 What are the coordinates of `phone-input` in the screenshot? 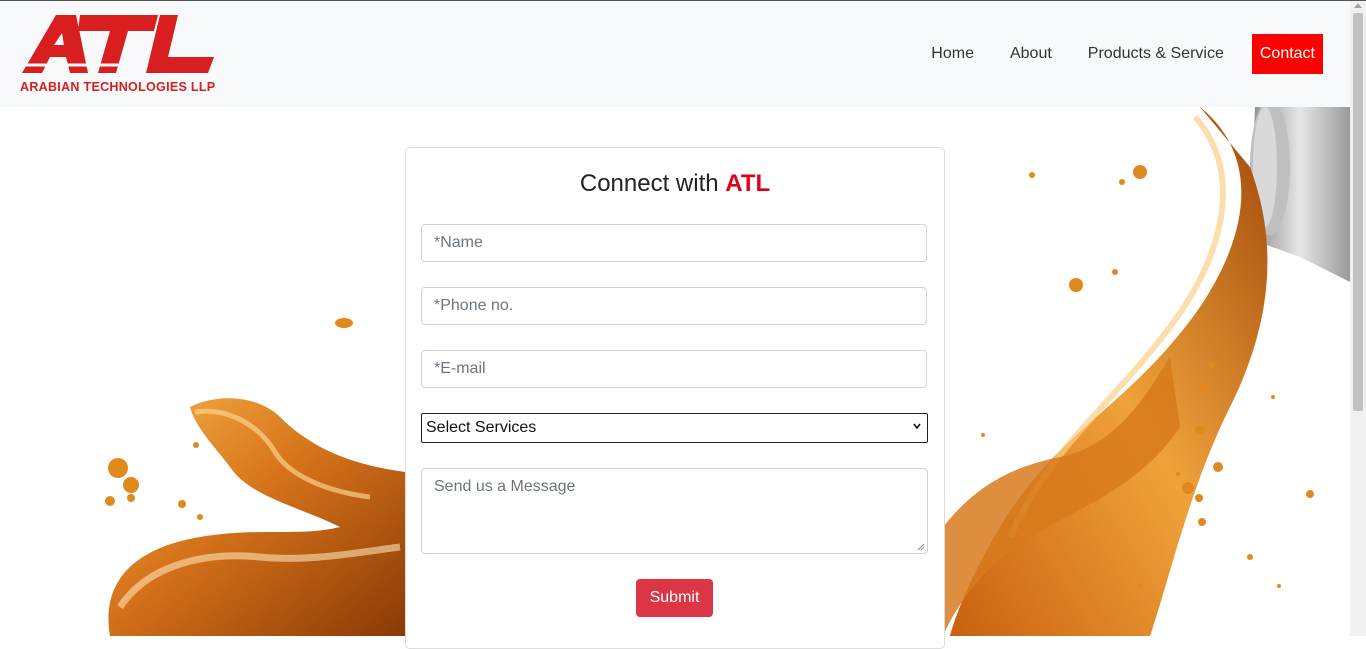 It's located at (674, 306).